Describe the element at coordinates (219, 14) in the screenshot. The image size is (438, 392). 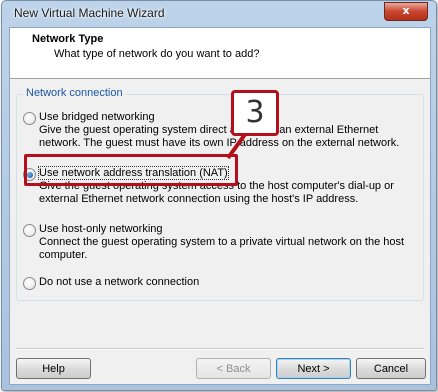
I see `title-bar: New Virtual Machine Wizard x` at that location.